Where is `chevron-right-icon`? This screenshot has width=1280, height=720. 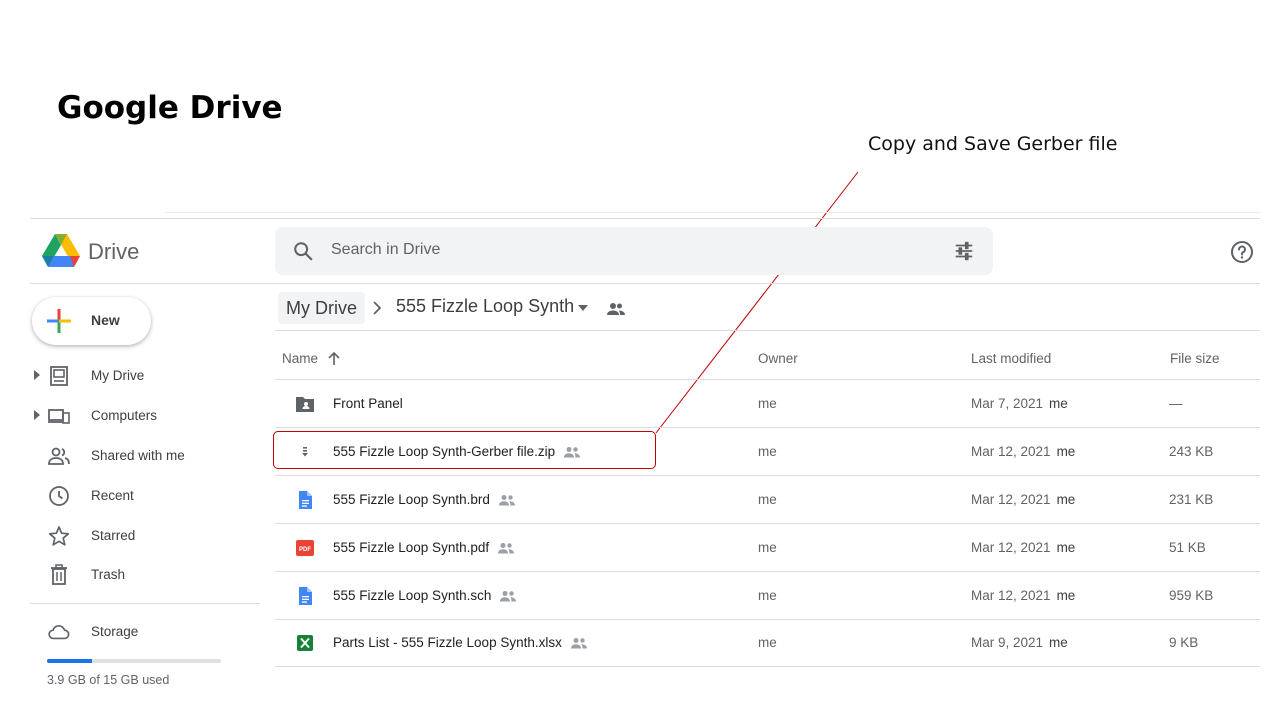 chevron-right-icon is located at coordinates (377, 308).